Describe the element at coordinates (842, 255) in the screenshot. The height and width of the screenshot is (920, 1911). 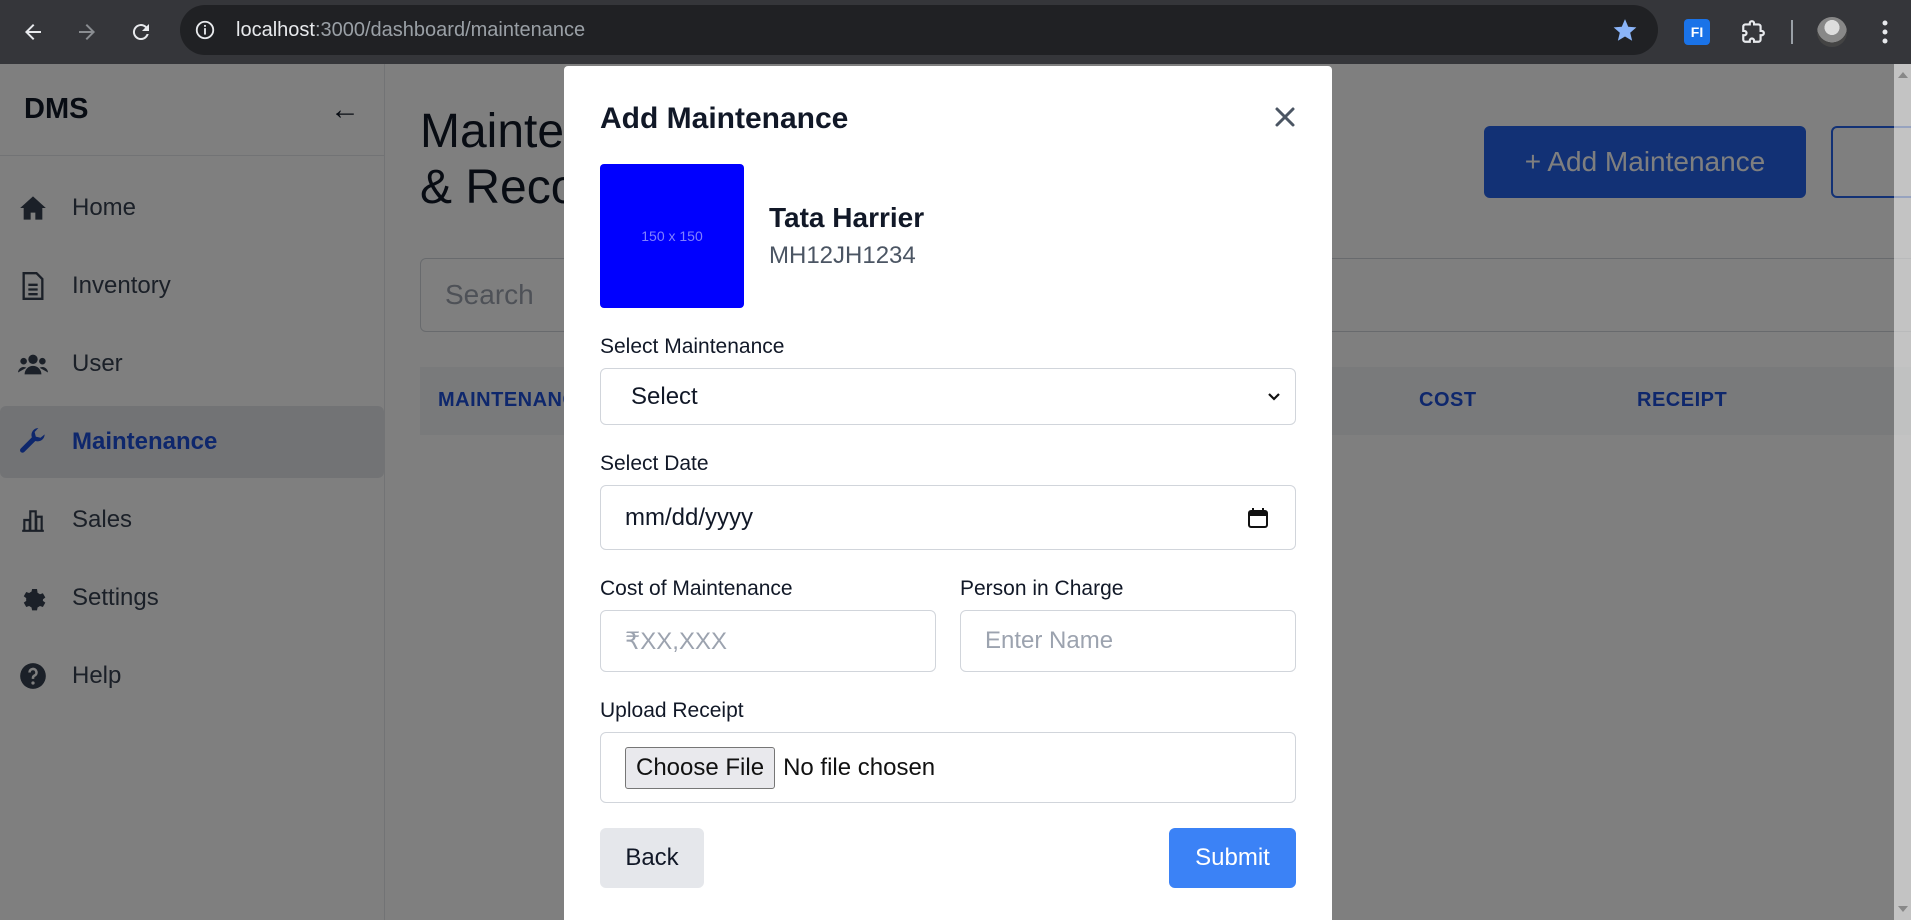
I see `vehicle-registration: MH12JH1234` at that location.